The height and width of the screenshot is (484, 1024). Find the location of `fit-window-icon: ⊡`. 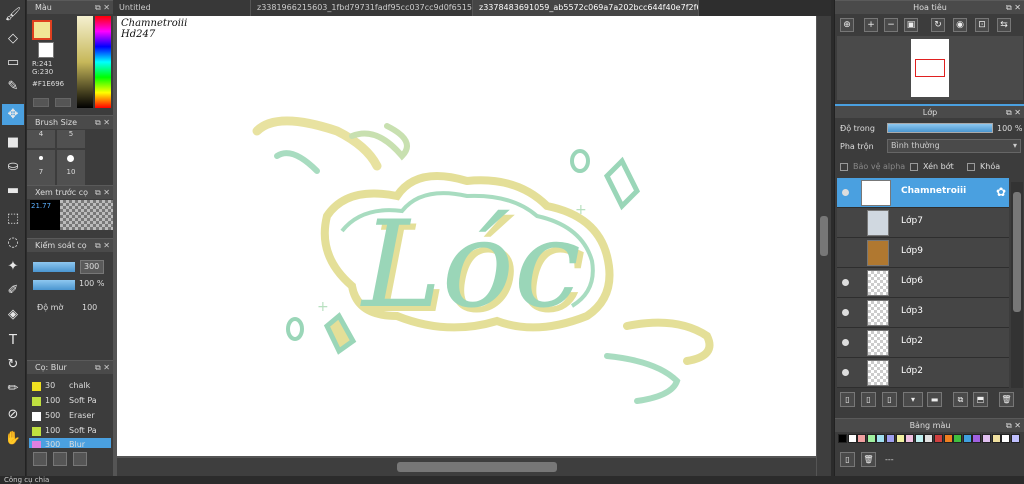

fit-window-icon: ⊡ is located at coordinates (982, 25).